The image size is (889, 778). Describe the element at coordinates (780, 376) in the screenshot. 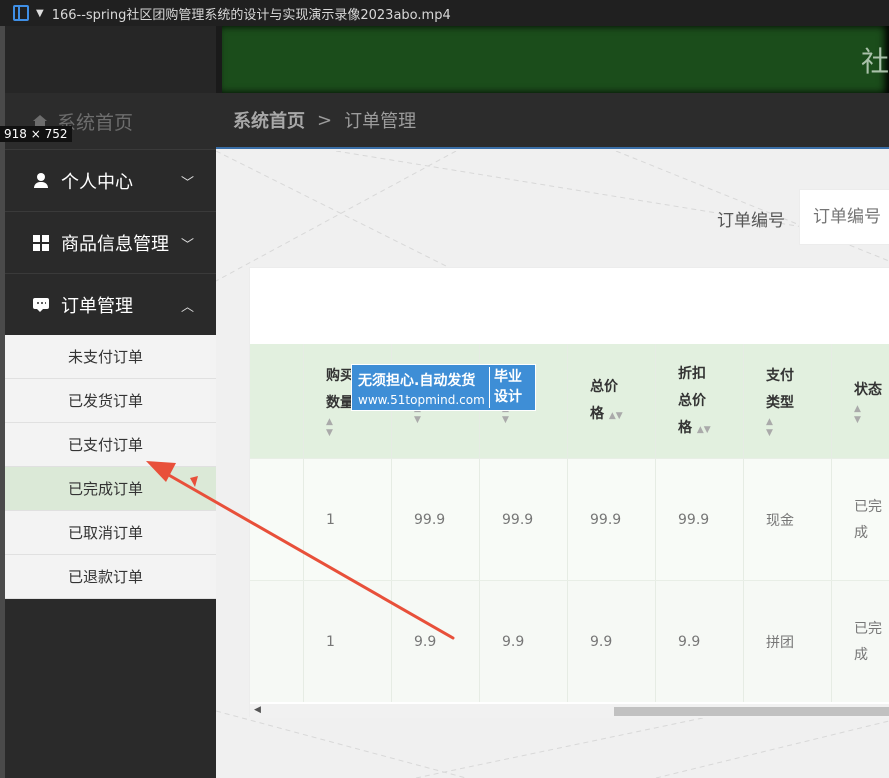

I see `header-text: 支付` at that location.